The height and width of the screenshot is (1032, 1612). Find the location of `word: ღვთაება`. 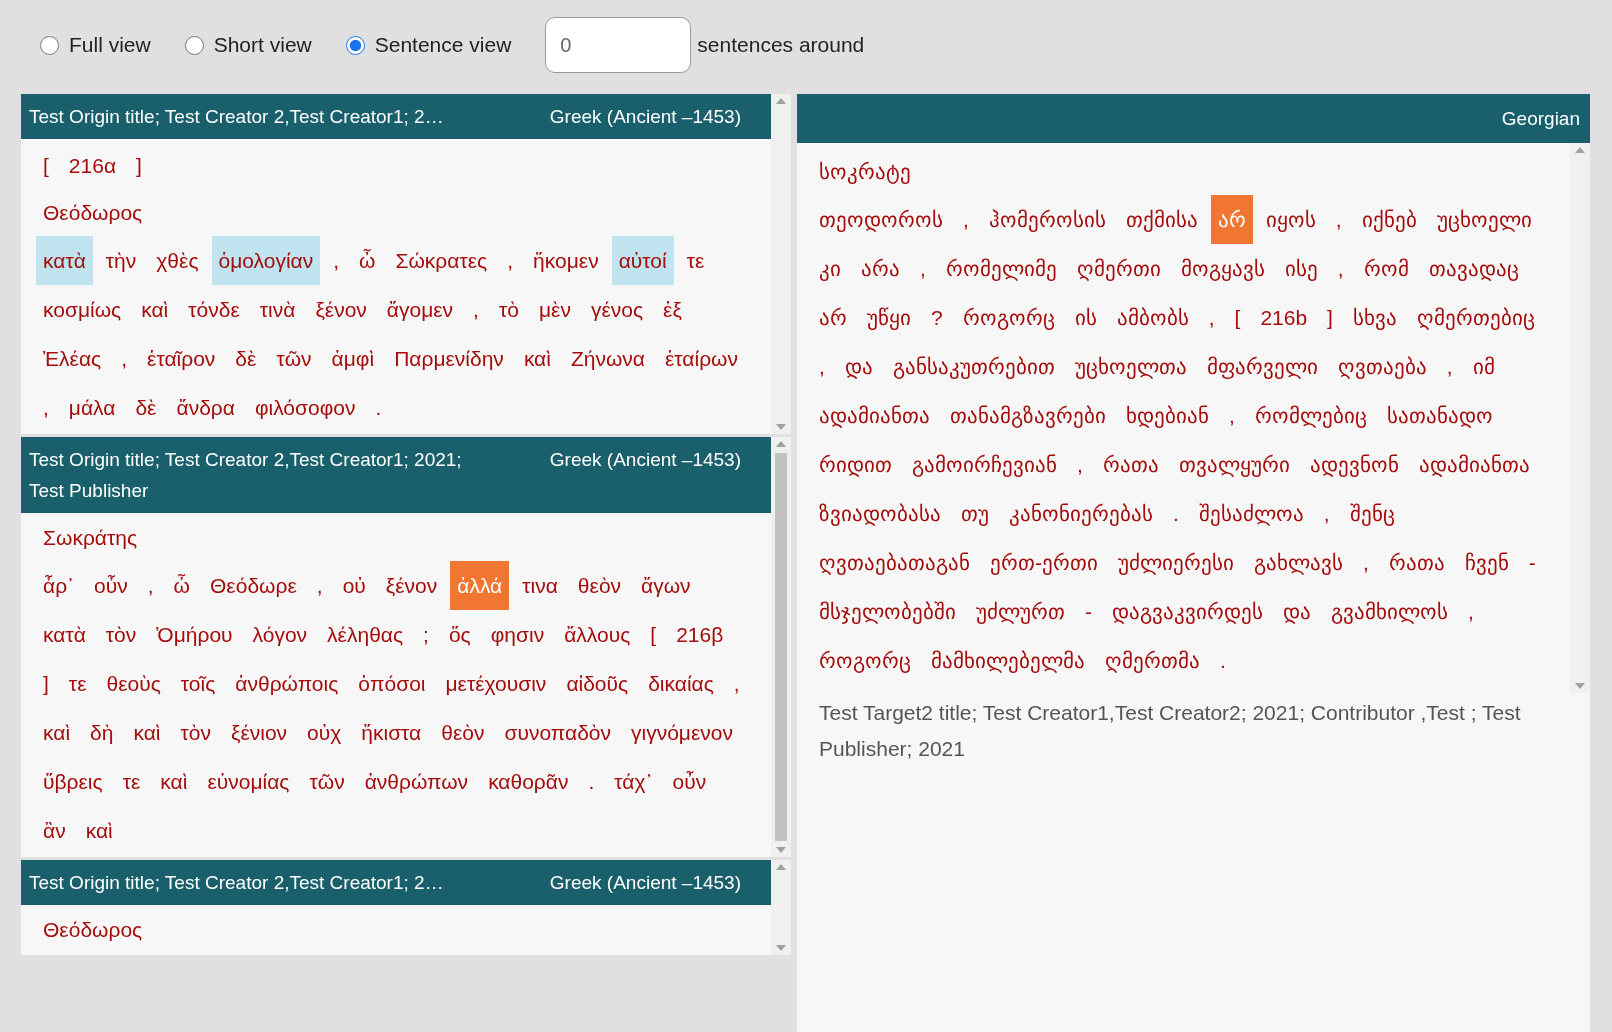

word: ღვთაება is located at coordinates (1382, 366).